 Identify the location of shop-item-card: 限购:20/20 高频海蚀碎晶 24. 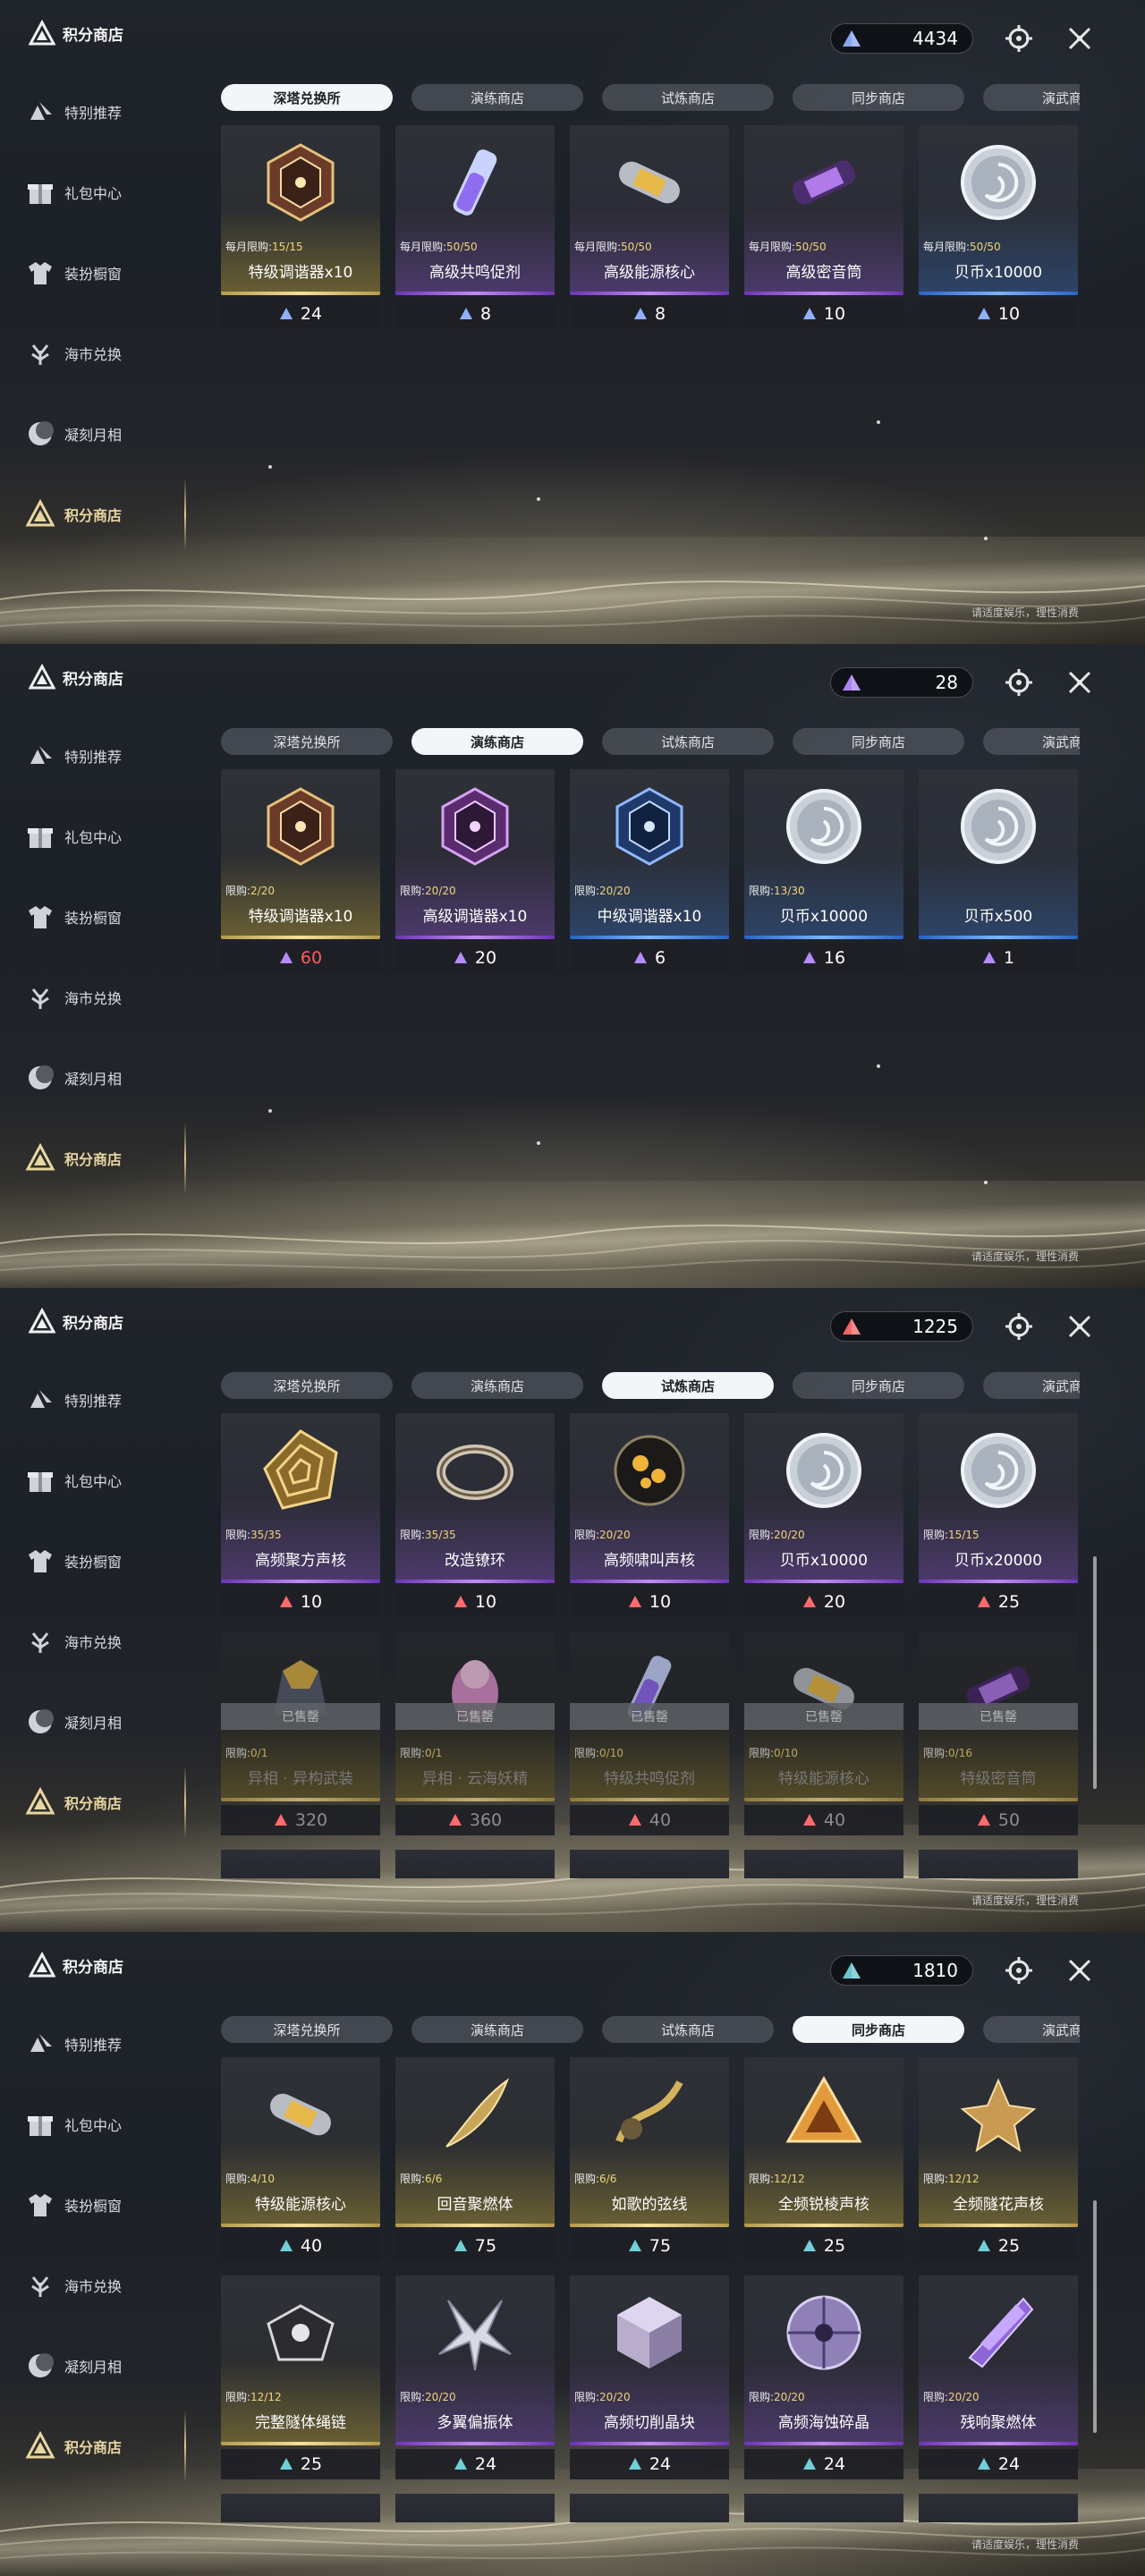
(823, 2377).